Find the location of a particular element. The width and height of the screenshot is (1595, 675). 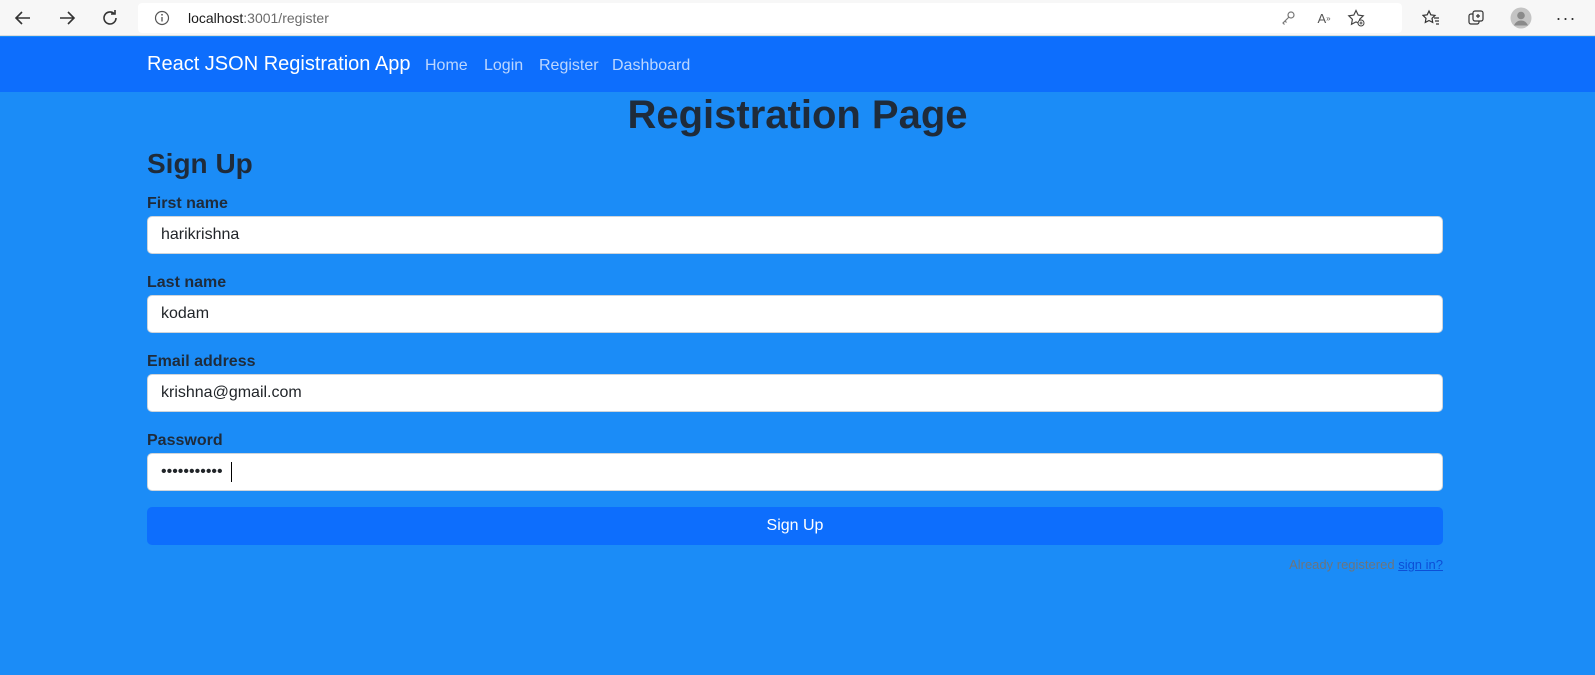

more-options-icon: ··· is located at coordinates (1566, 18).